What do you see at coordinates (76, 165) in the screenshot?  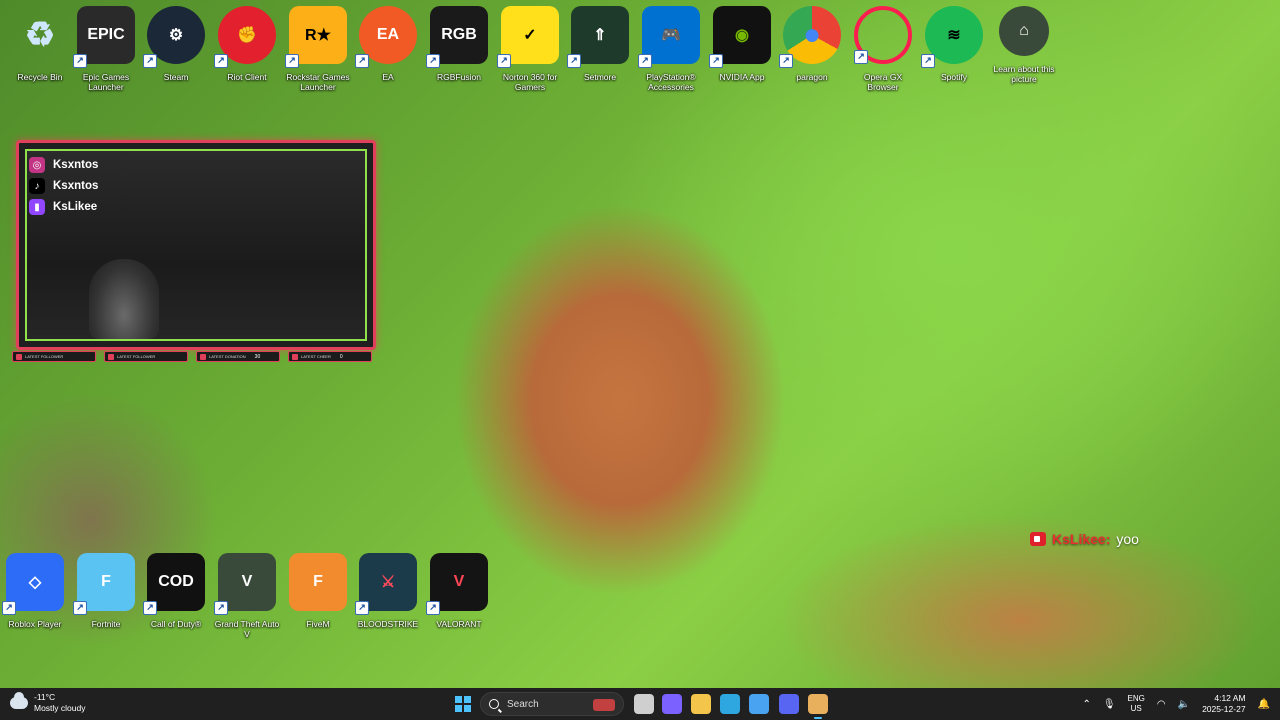 I see `instagram-handle: Ksxntos` at bounding box center [76, 165].